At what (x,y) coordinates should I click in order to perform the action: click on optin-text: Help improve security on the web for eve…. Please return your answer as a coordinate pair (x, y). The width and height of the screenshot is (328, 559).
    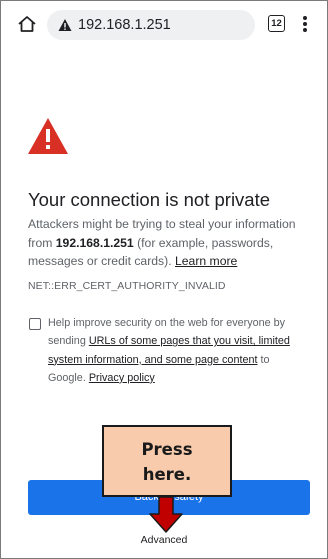
    Looking at the image, I should click on (176, 350).